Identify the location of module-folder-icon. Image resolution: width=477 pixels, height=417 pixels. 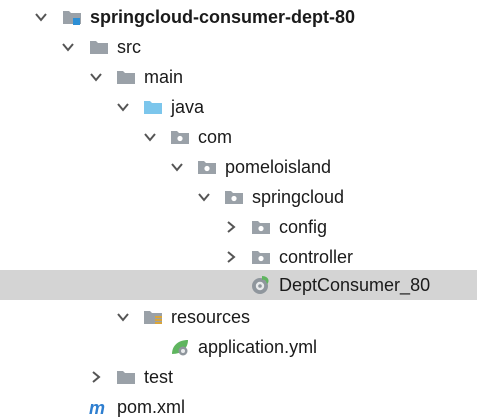
(72, 18).